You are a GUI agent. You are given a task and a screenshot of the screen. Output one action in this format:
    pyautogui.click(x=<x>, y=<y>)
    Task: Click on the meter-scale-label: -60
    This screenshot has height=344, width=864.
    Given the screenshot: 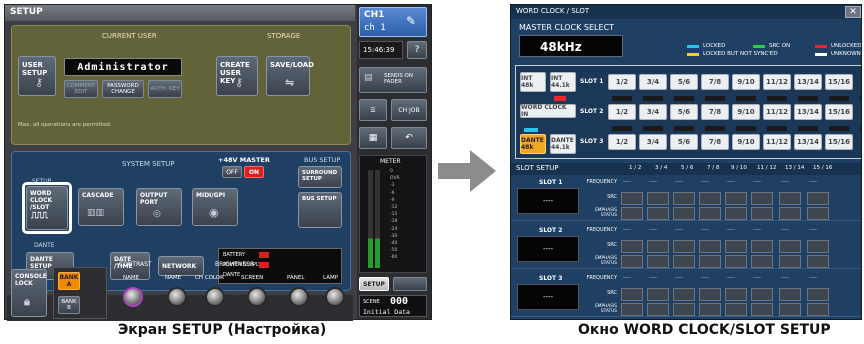 What is the action you would take?
    pyautogui.click(x=394, y=258)
    